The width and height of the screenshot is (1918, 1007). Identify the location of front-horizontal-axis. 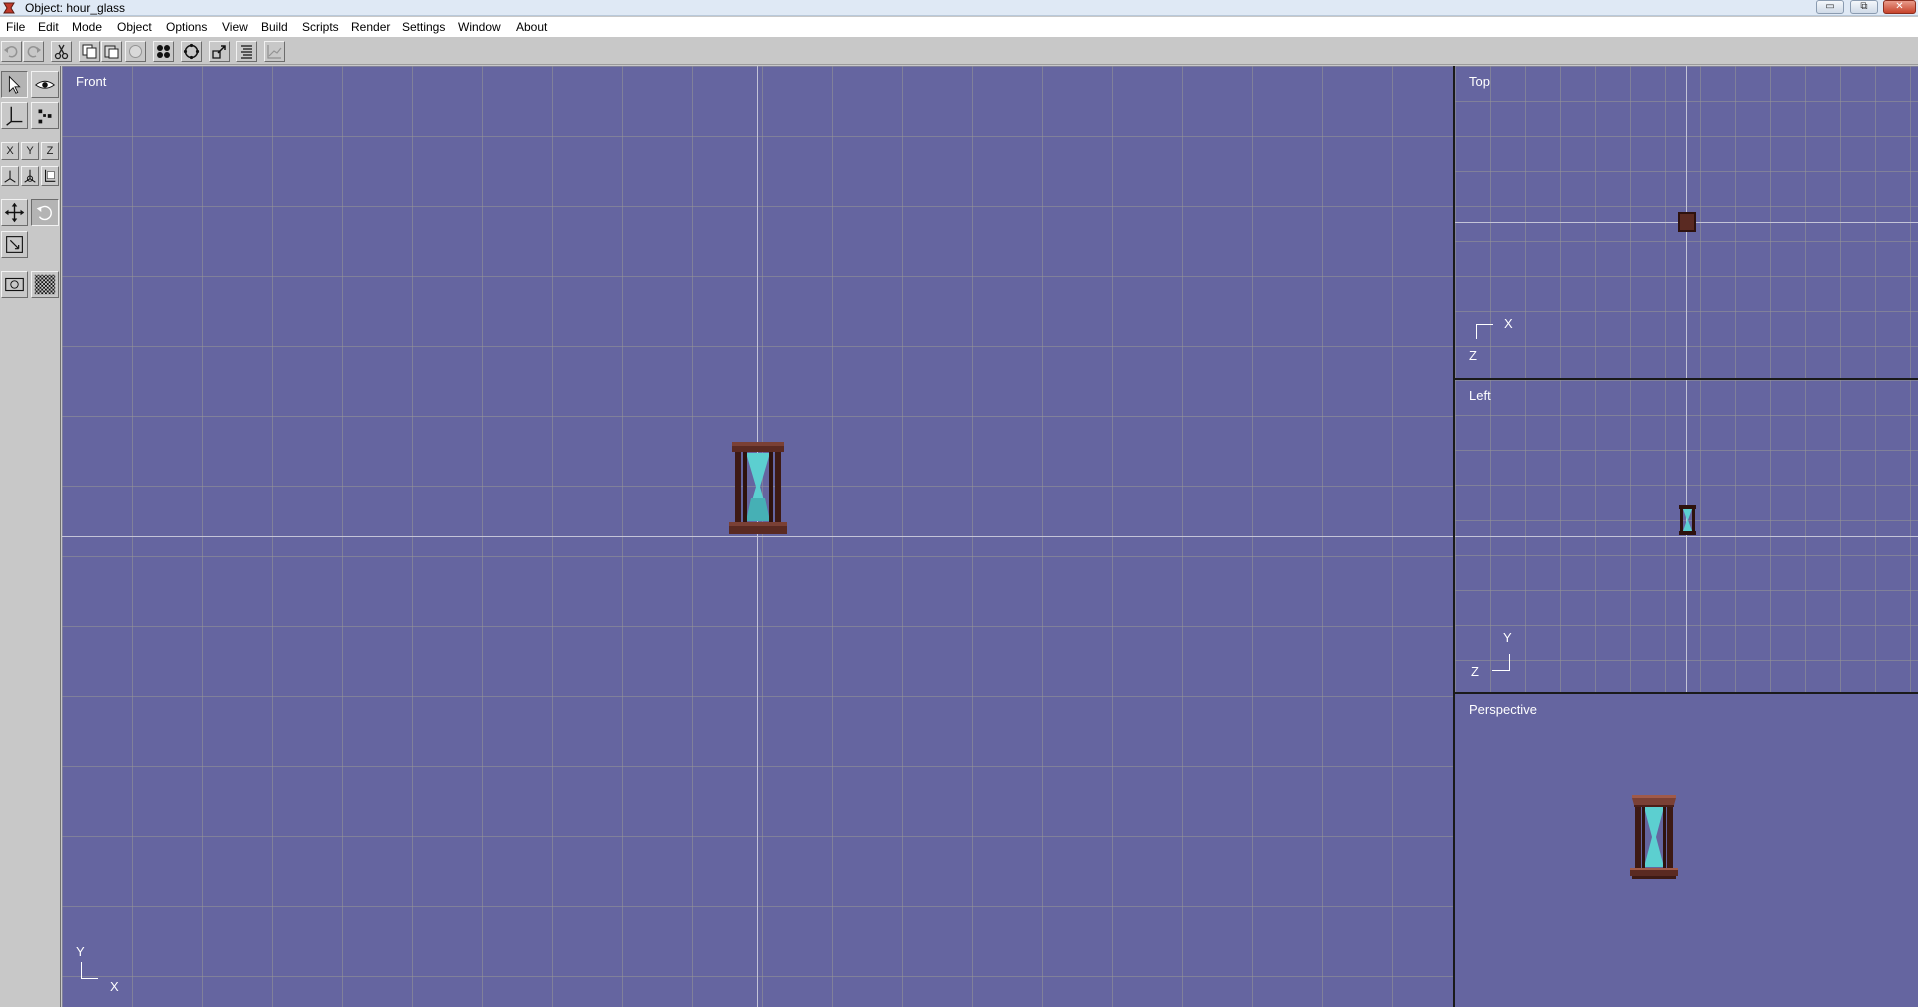
(757, 536).